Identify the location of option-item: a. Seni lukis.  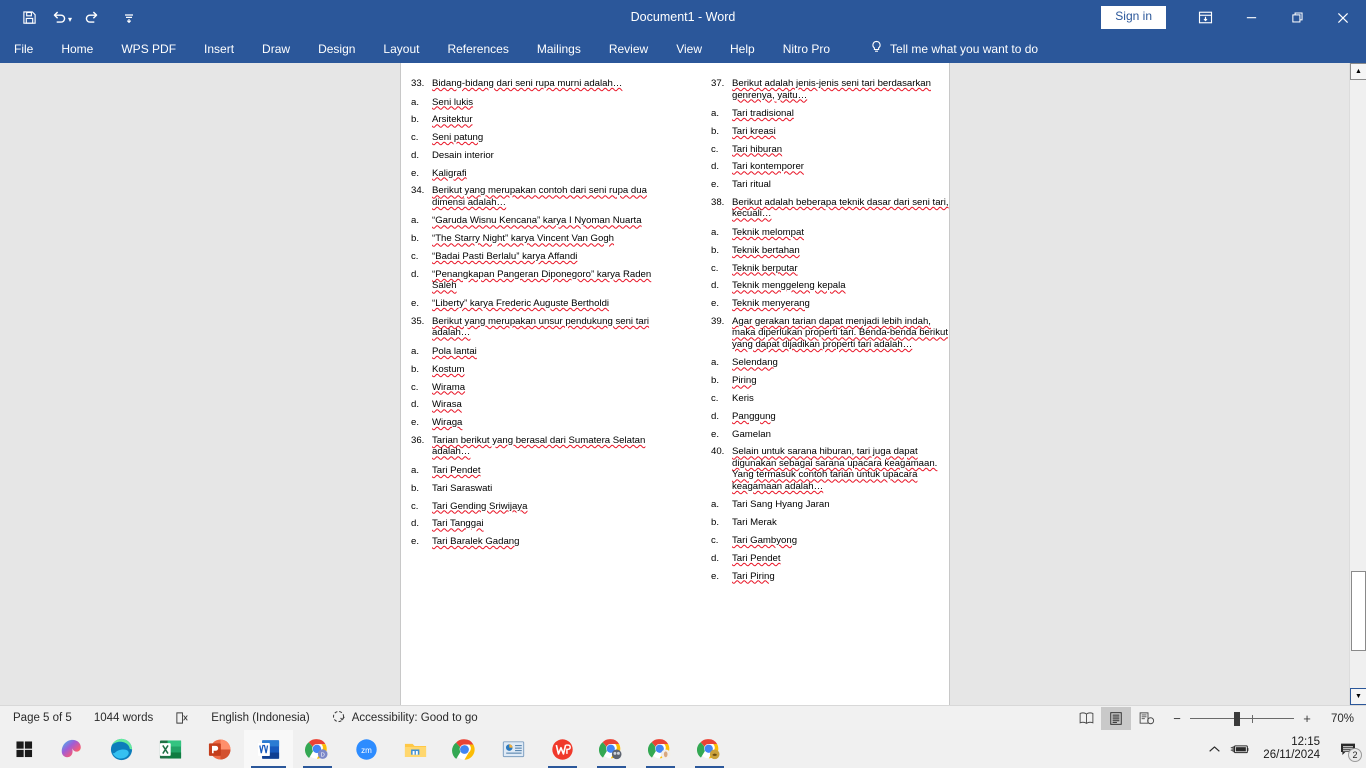
(543, 103).